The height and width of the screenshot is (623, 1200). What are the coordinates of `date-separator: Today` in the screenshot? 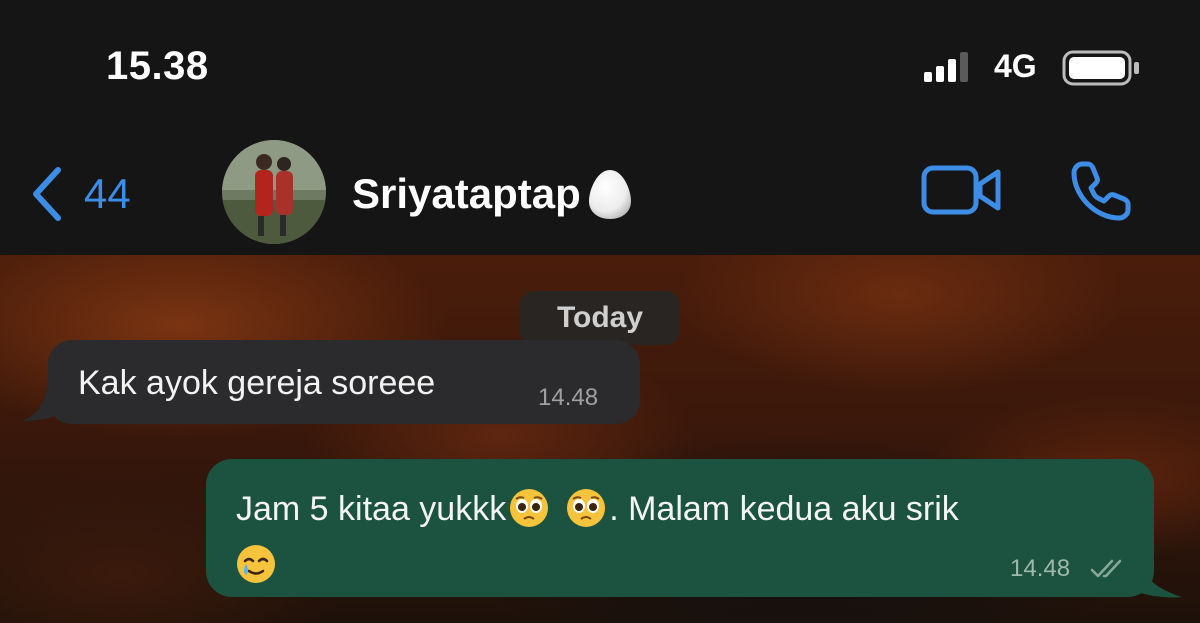 It's located at (600, 318).